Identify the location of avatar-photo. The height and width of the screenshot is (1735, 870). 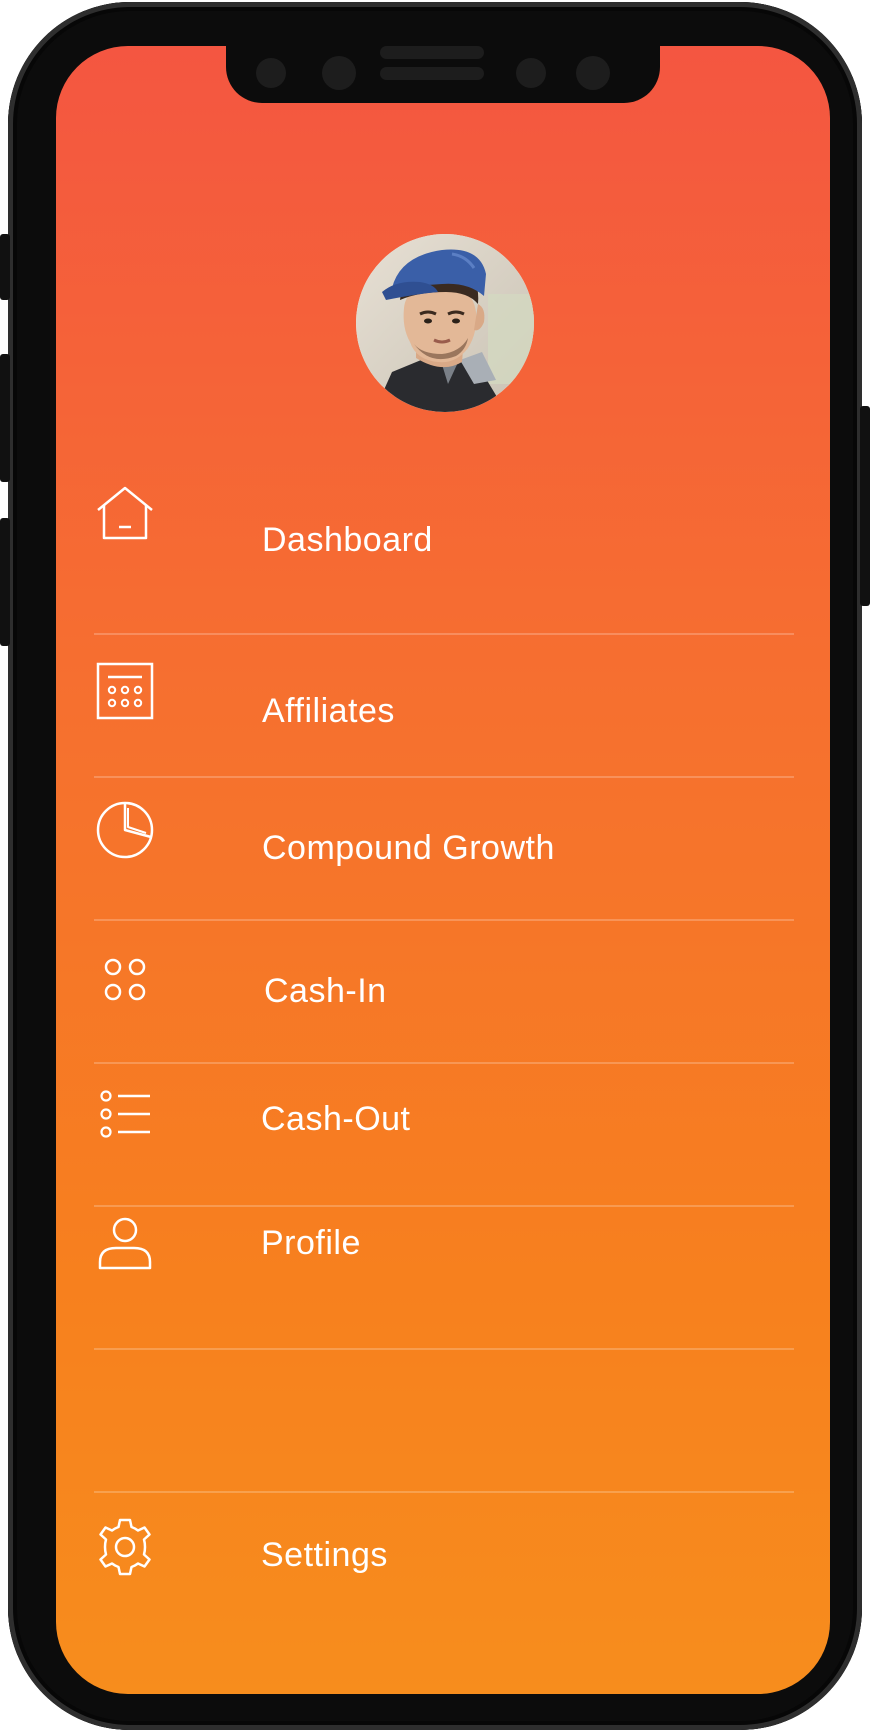
(445, 323).